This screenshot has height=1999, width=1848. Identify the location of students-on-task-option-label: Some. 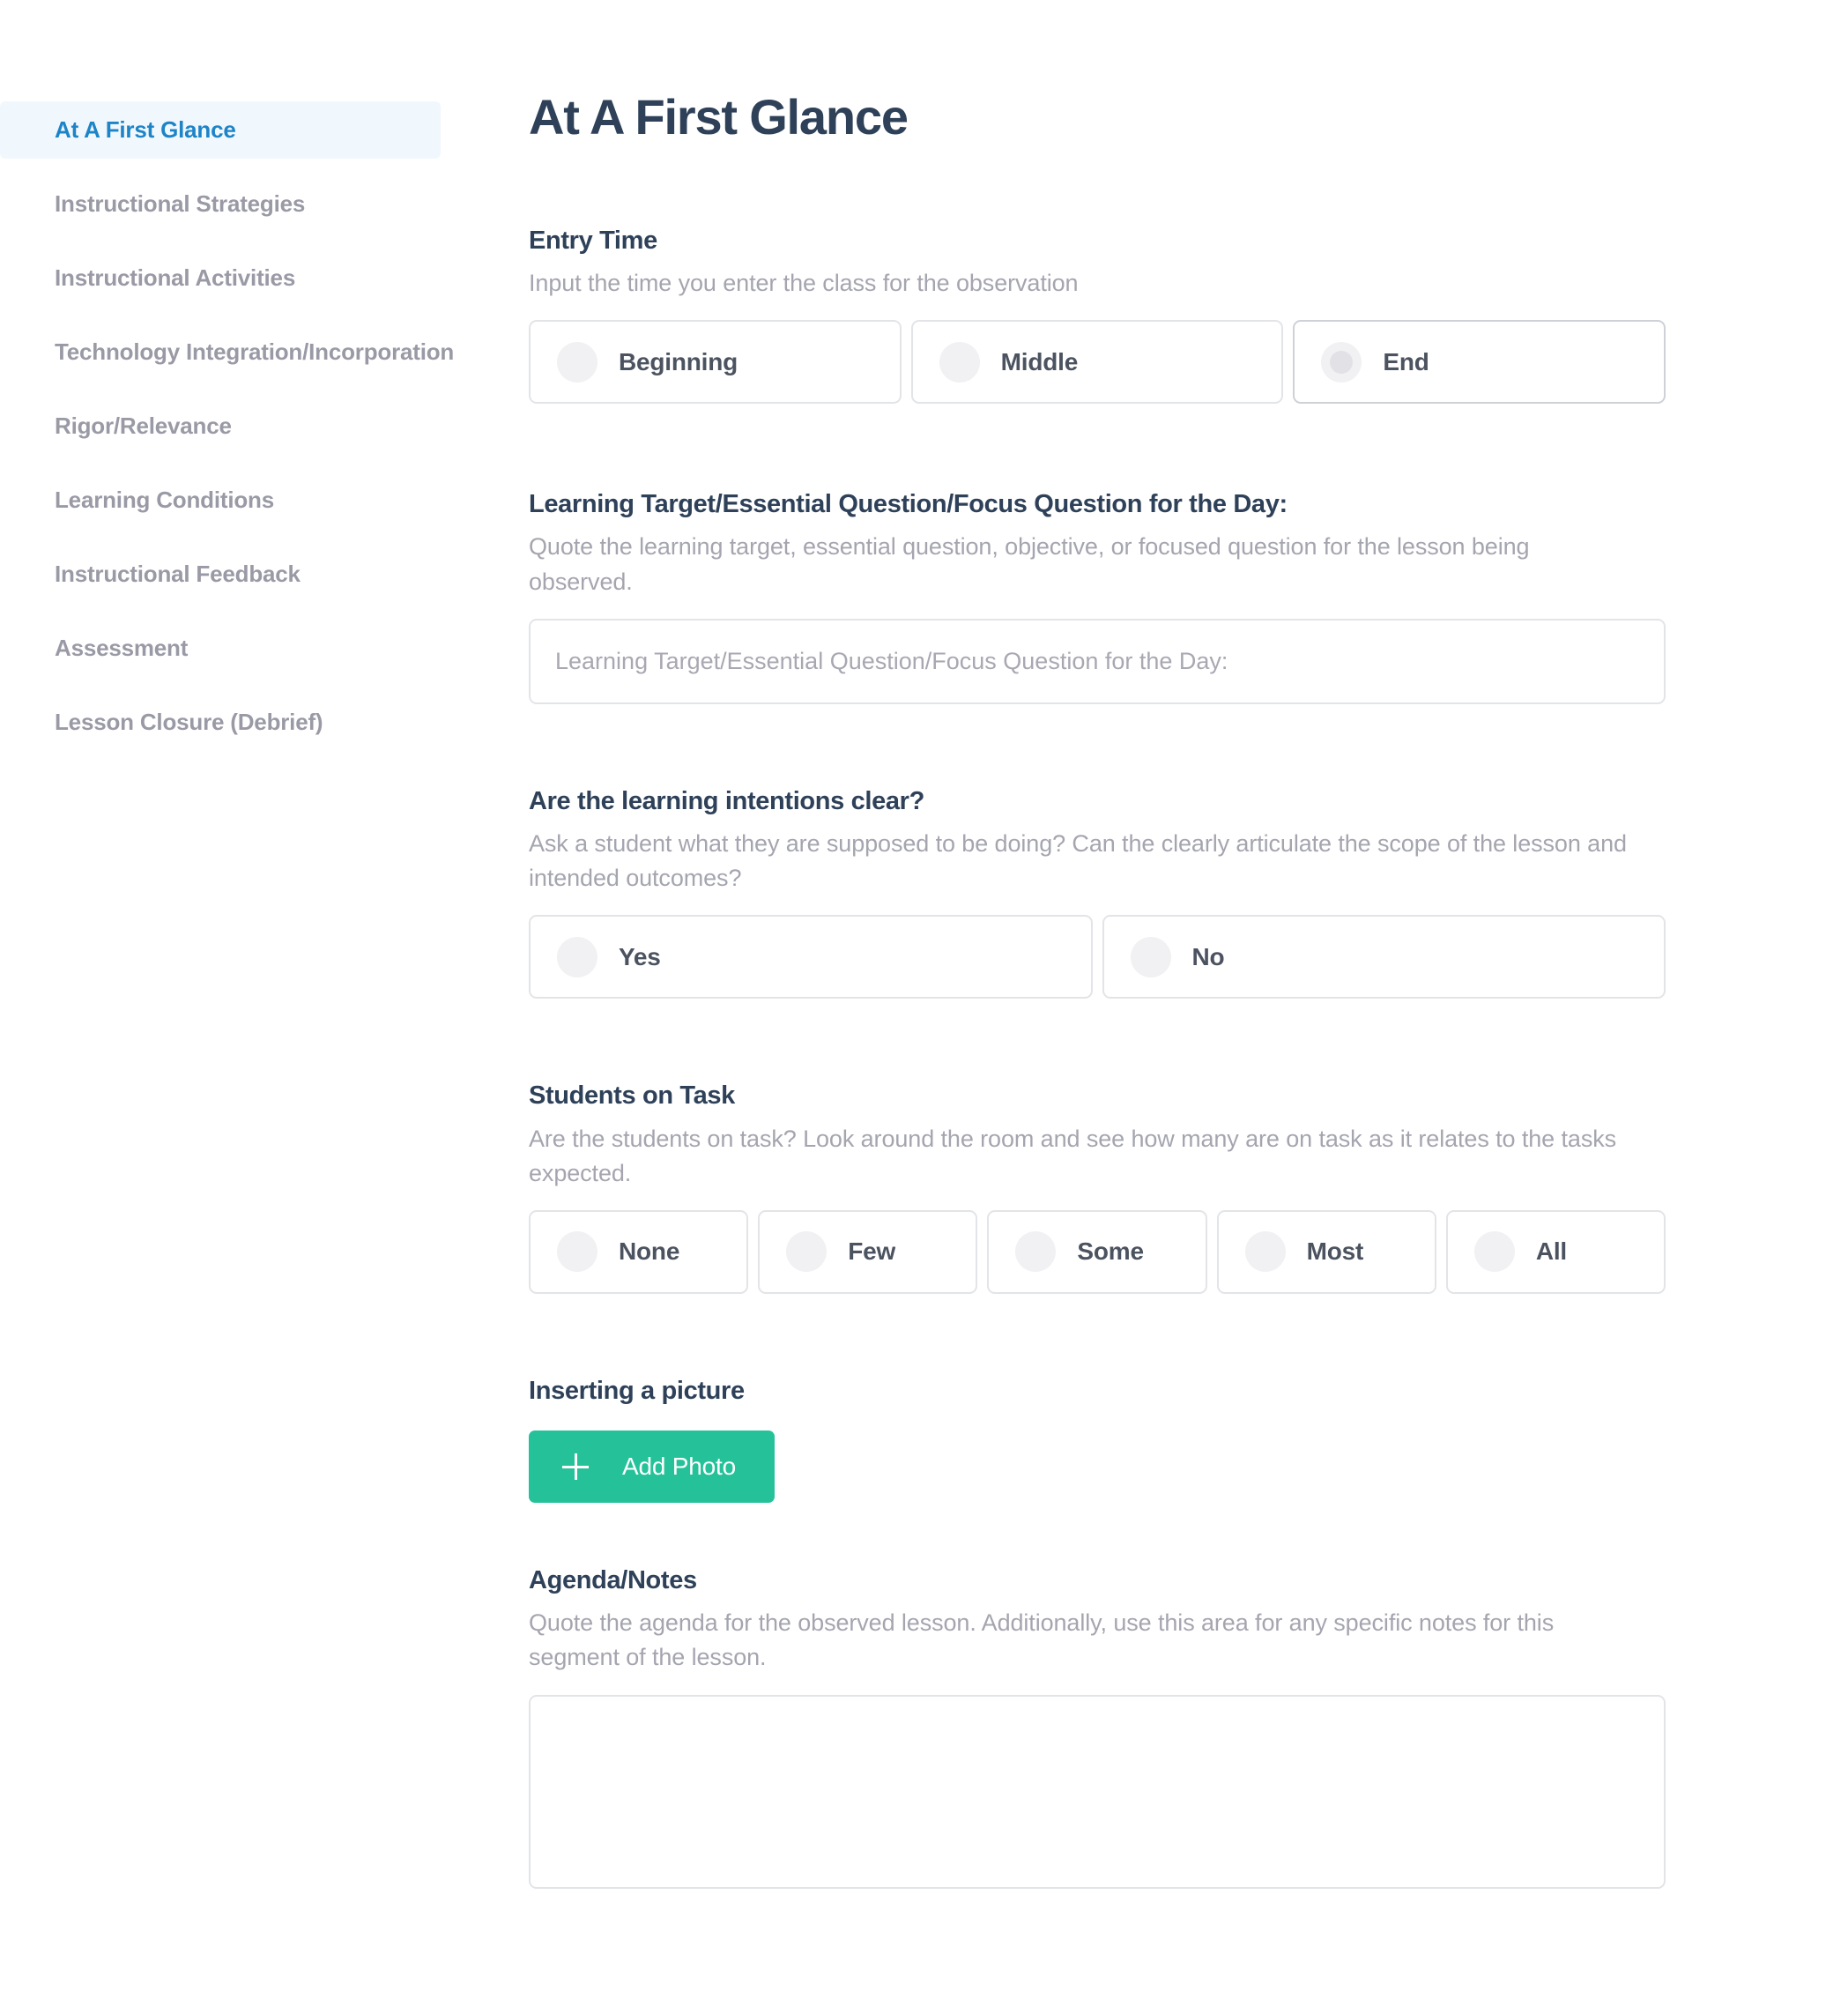
(1110, 1251).